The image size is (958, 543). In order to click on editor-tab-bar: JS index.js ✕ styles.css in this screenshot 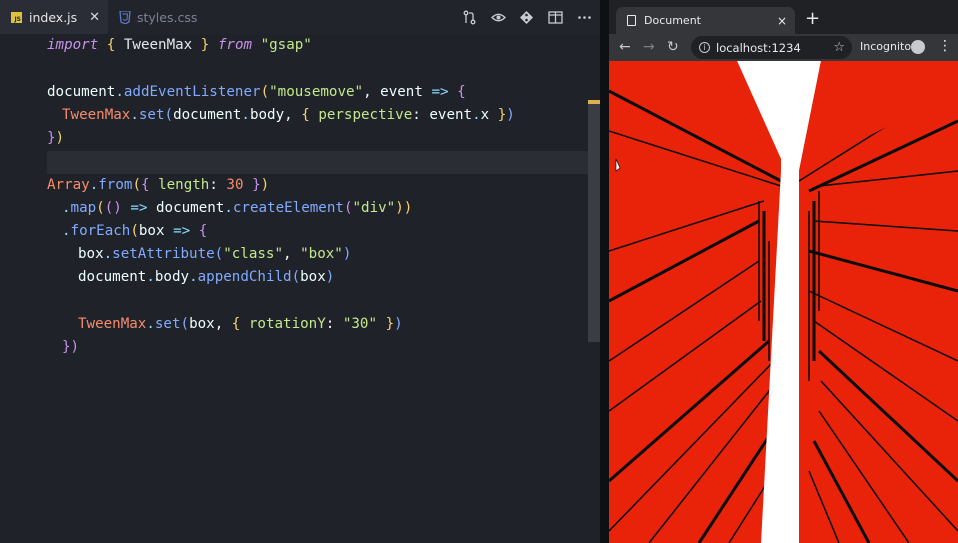, I will do `click(300, 17)`.